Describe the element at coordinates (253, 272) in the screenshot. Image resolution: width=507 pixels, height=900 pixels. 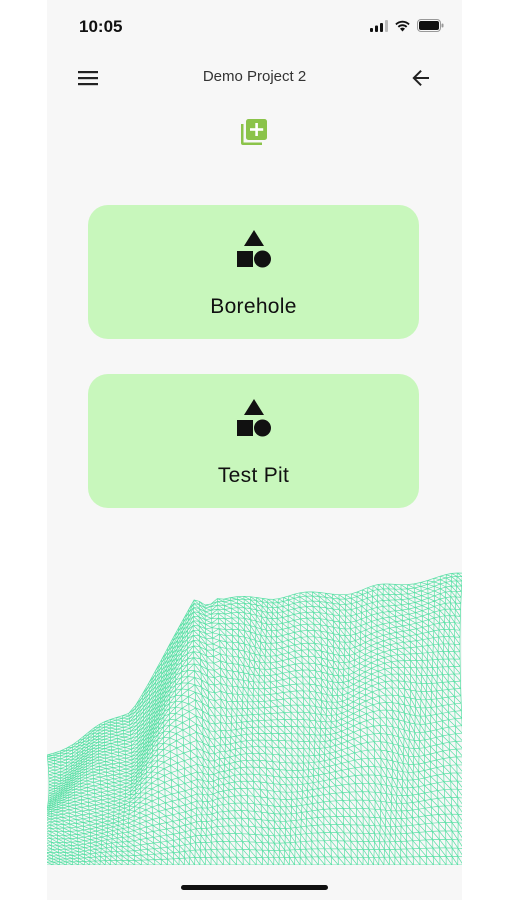
I see `borehole-card: Borehole` at that location.